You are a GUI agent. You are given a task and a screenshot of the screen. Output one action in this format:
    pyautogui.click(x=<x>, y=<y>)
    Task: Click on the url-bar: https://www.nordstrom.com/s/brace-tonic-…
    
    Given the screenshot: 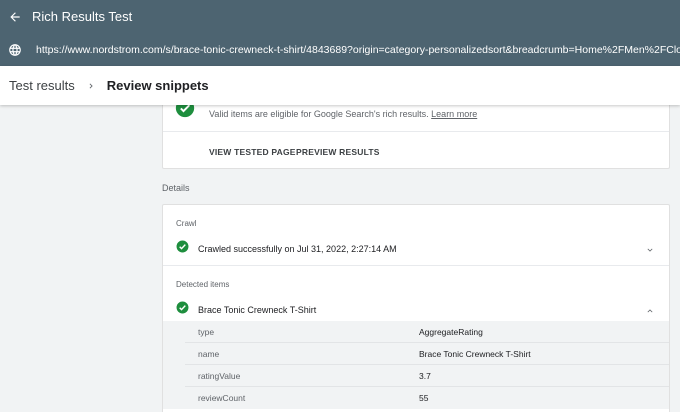 What is the action you would take?
    pyautogui.click(x=340, y=49)
    